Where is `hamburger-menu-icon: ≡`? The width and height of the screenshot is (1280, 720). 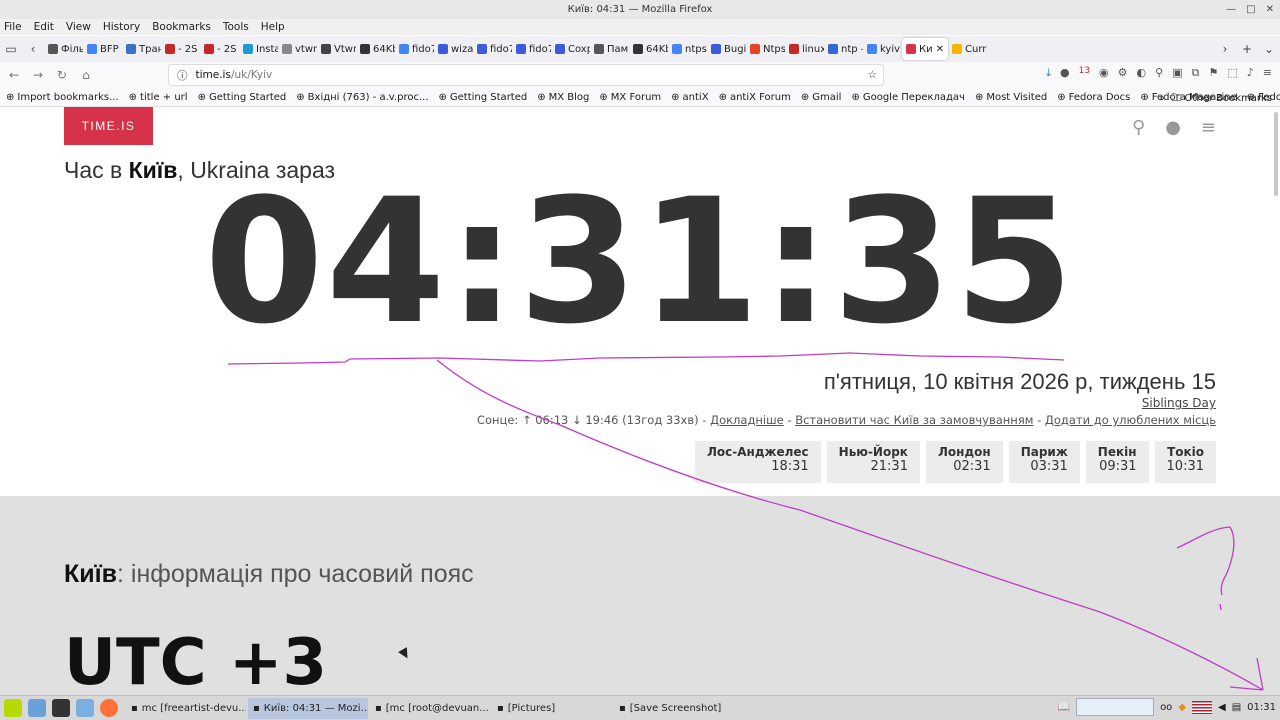
hamburger-menu-icon: ≡ is located at coordinates (1208, 127).